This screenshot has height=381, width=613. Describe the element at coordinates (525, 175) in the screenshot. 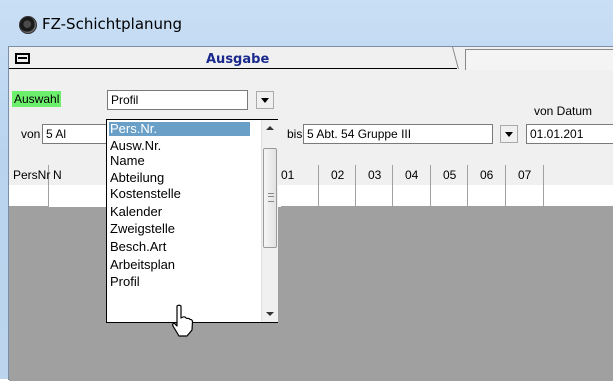

I see `grid-header-07: 07` at that location.